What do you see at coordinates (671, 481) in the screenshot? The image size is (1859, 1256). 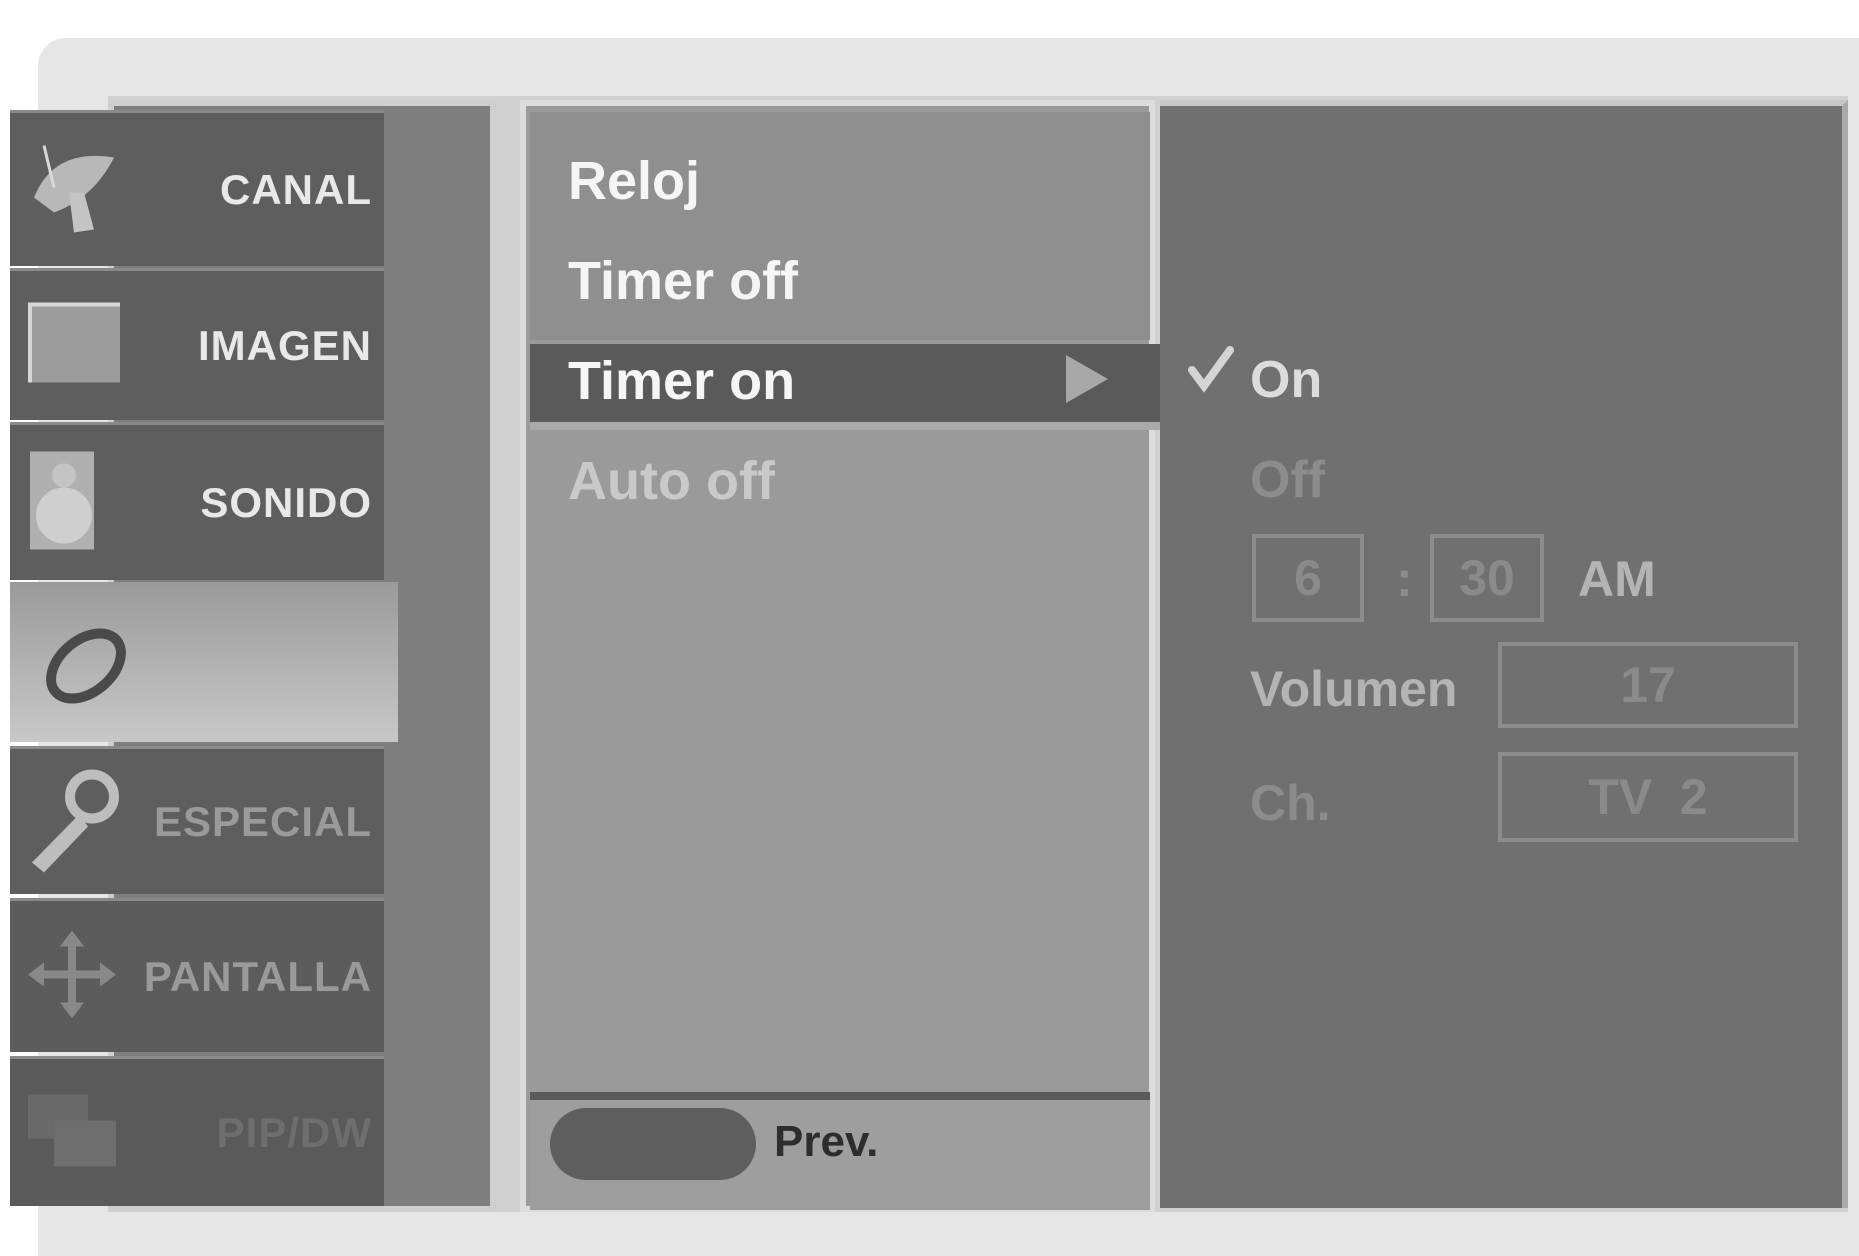 I see `menu-item-auto-off: Auto off` at bounding box center [671, 481].